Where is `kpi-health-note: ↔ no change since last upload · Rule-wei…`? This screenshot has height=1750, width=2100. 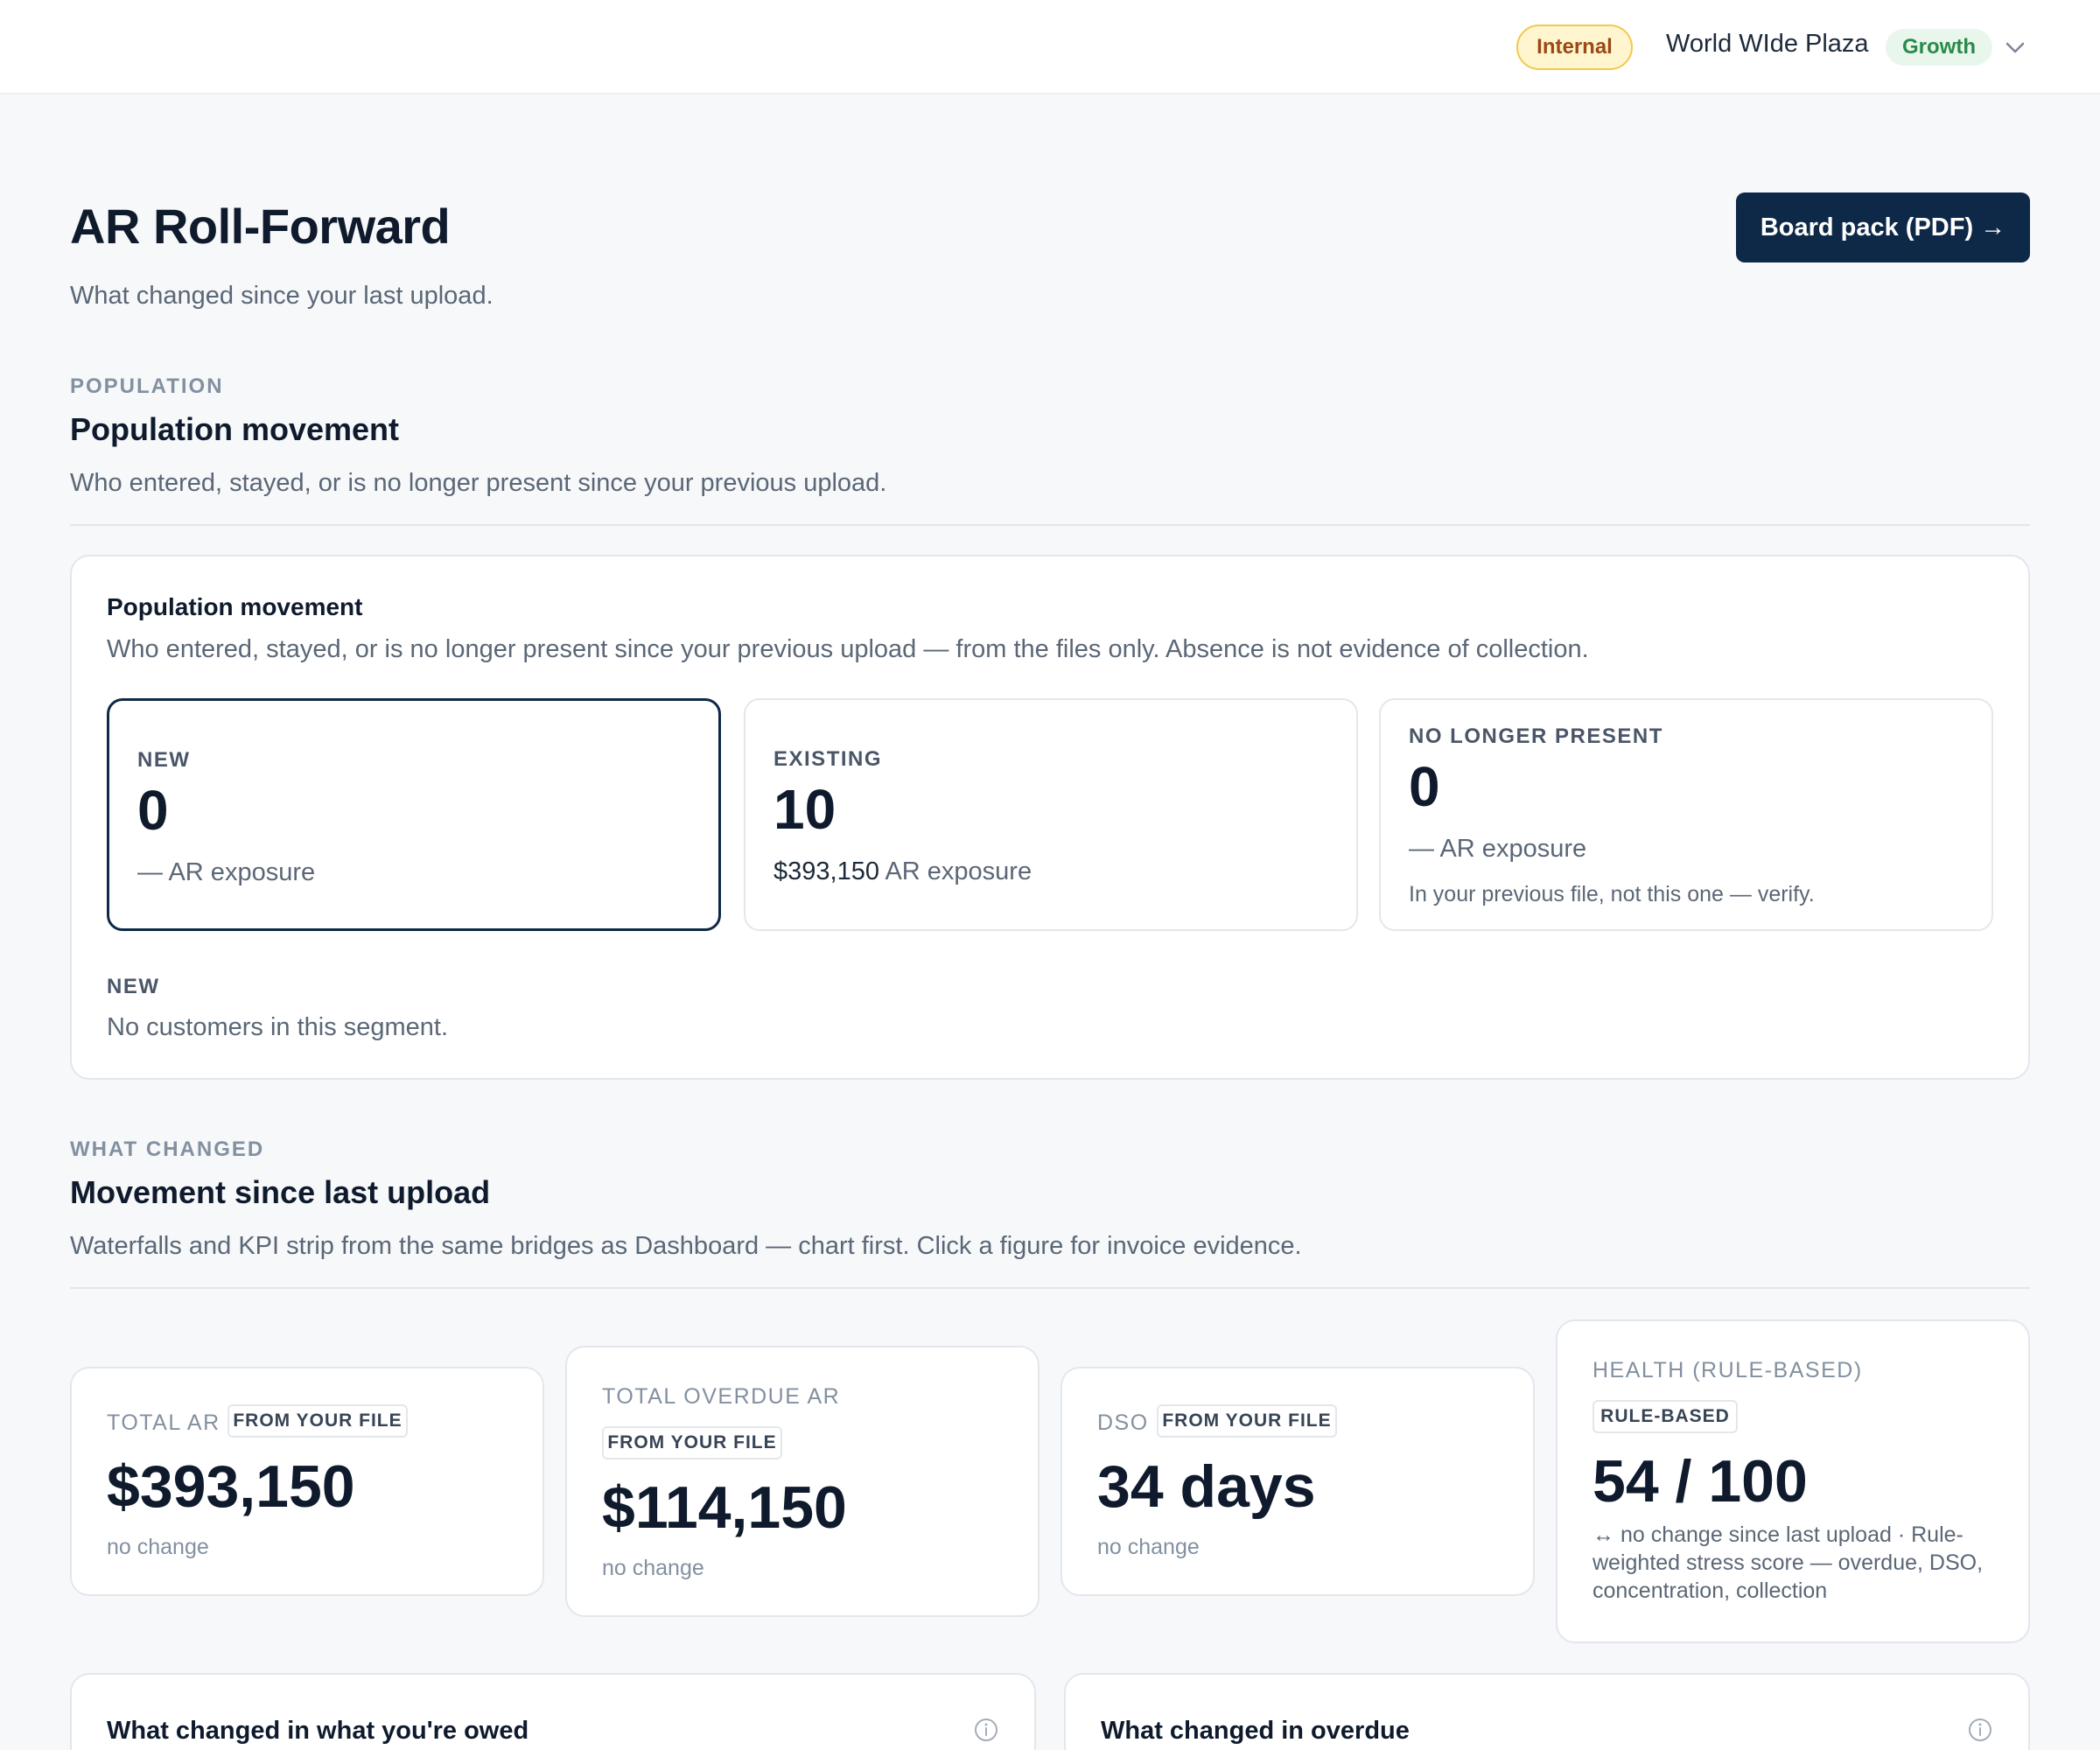 kpi-health-note: ↔ no change since last upload · Rule-wei… is located at coordinates (1788, 1562).